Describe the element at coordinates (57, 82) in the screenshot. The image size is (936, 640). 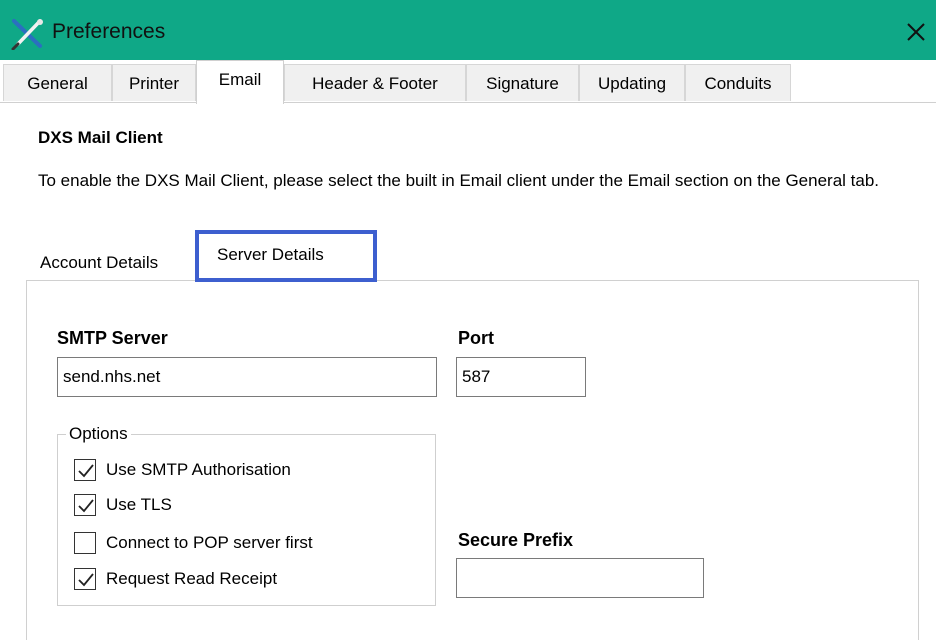
I see `tab-general: General` at that location.